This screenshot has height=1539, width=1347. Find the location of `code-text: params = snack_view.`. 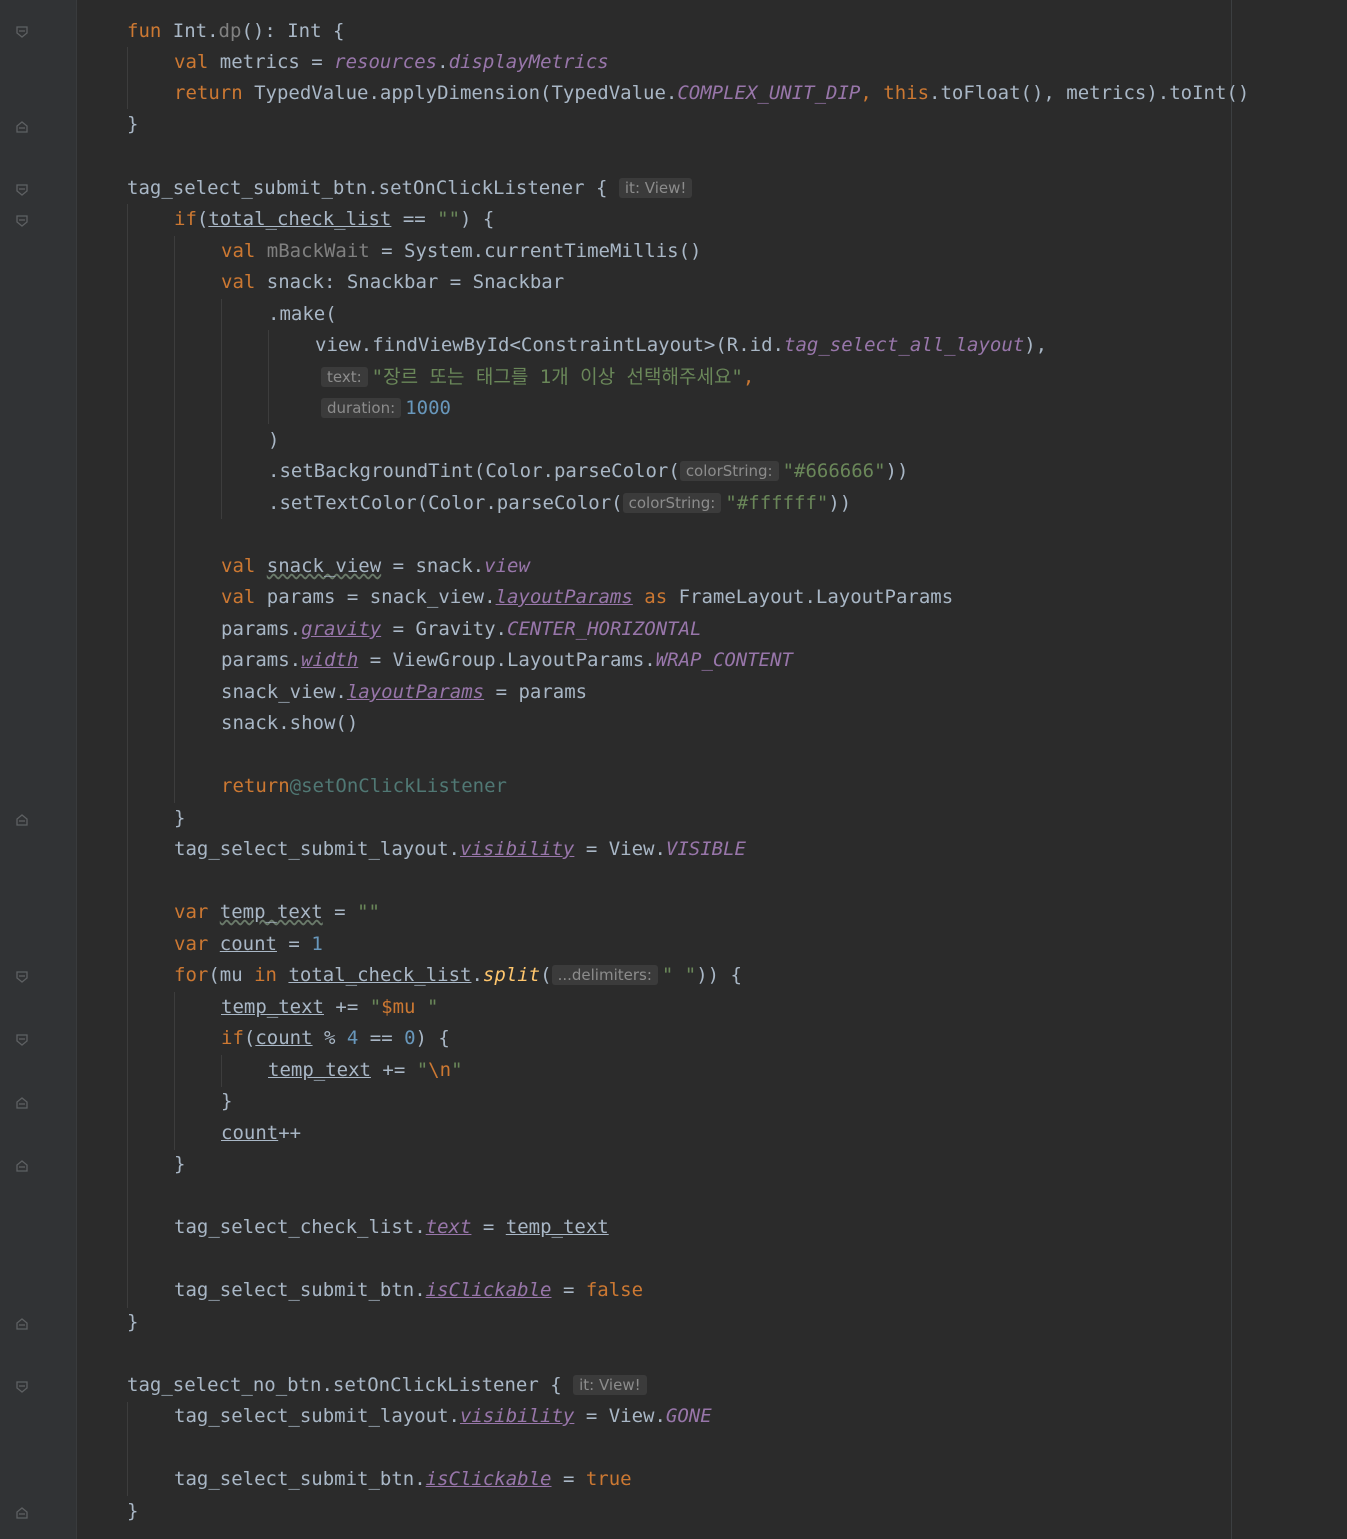

code-text: params = snack_view. is located at coordinates (375, 597).